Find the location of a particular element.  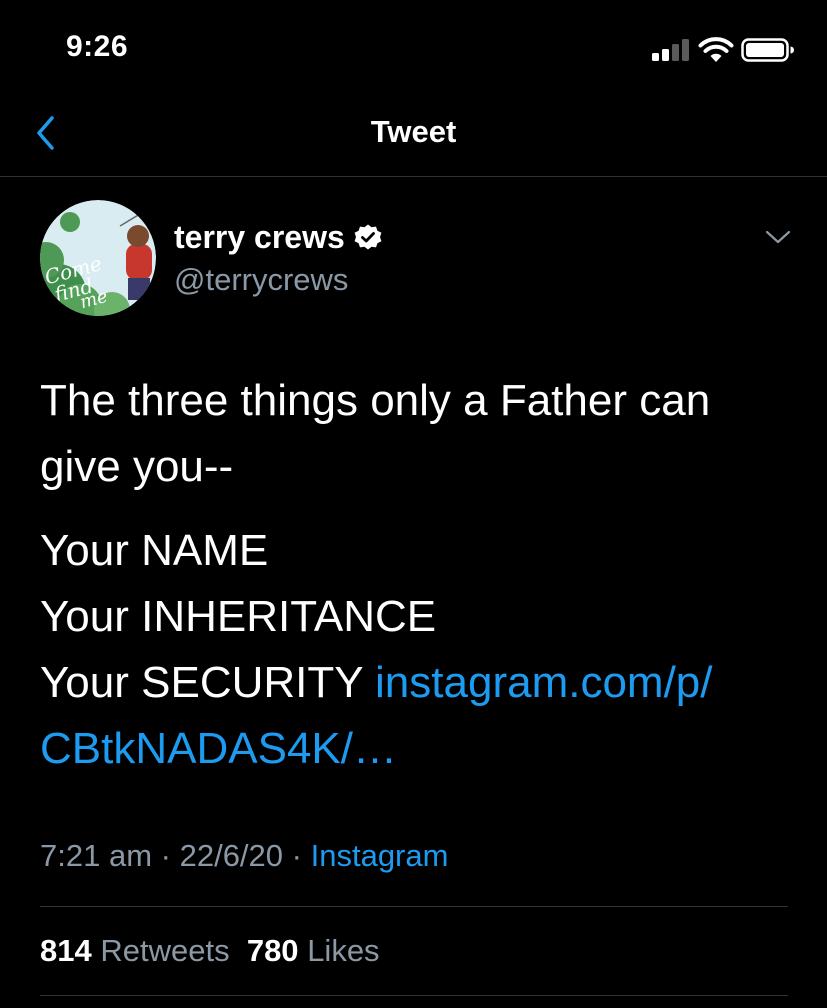

author-name: terry crews is located at coordinates (278, 237).